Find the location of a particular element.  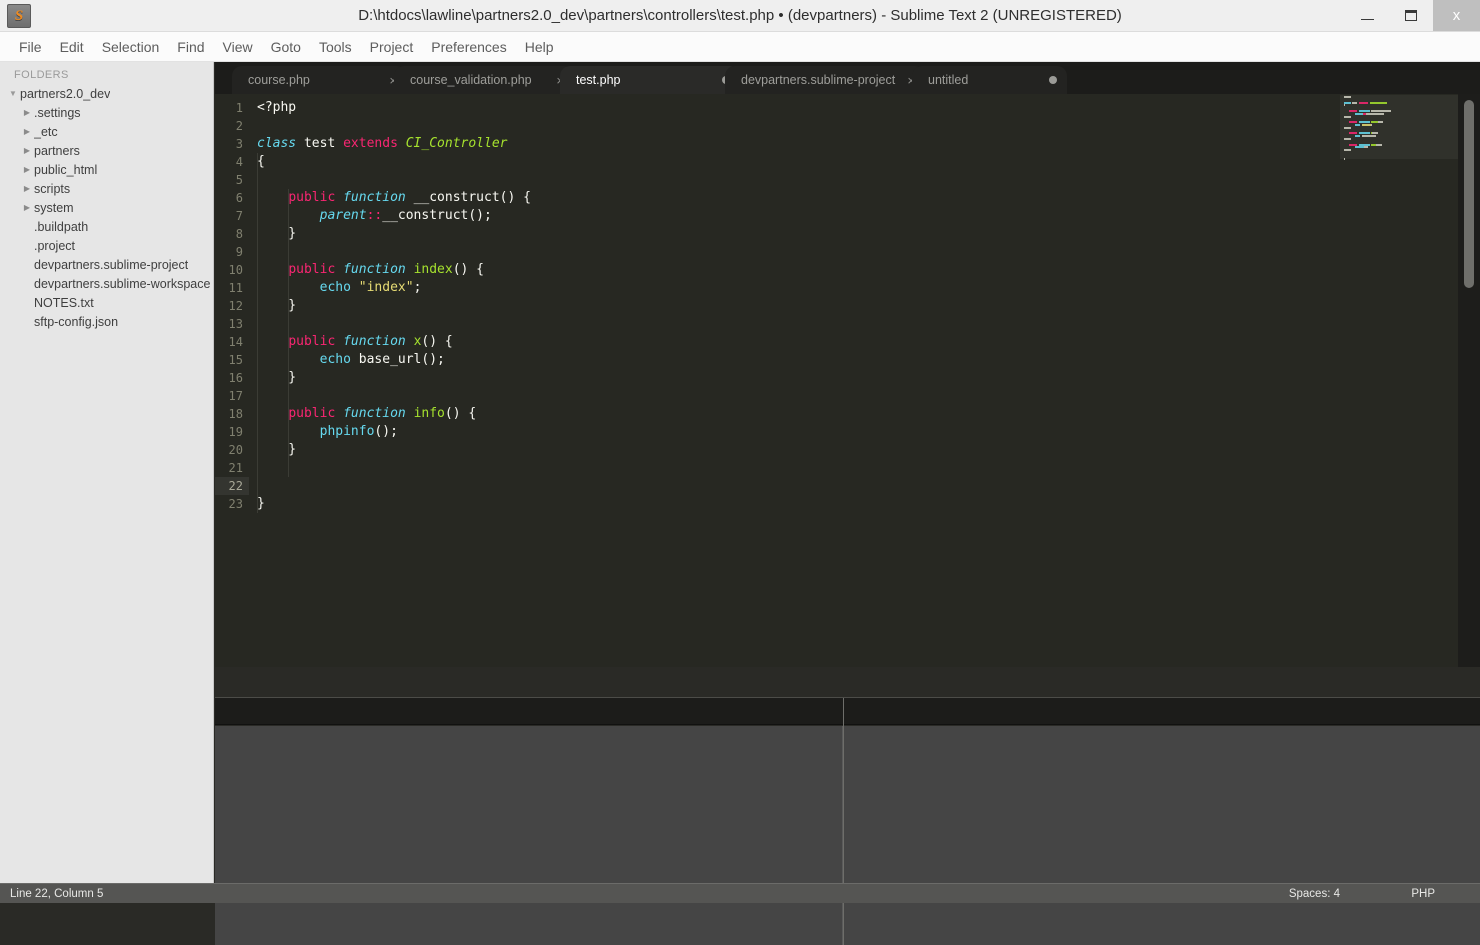

code-token: function is located at coordinates (374, 413).